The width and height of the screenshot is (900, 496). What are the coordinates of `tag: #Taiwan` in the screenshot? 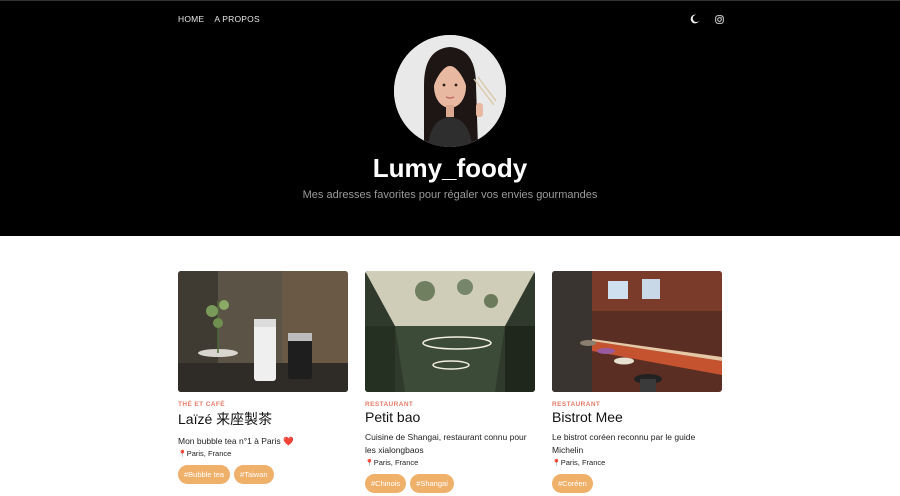 It's located at (254, 474).